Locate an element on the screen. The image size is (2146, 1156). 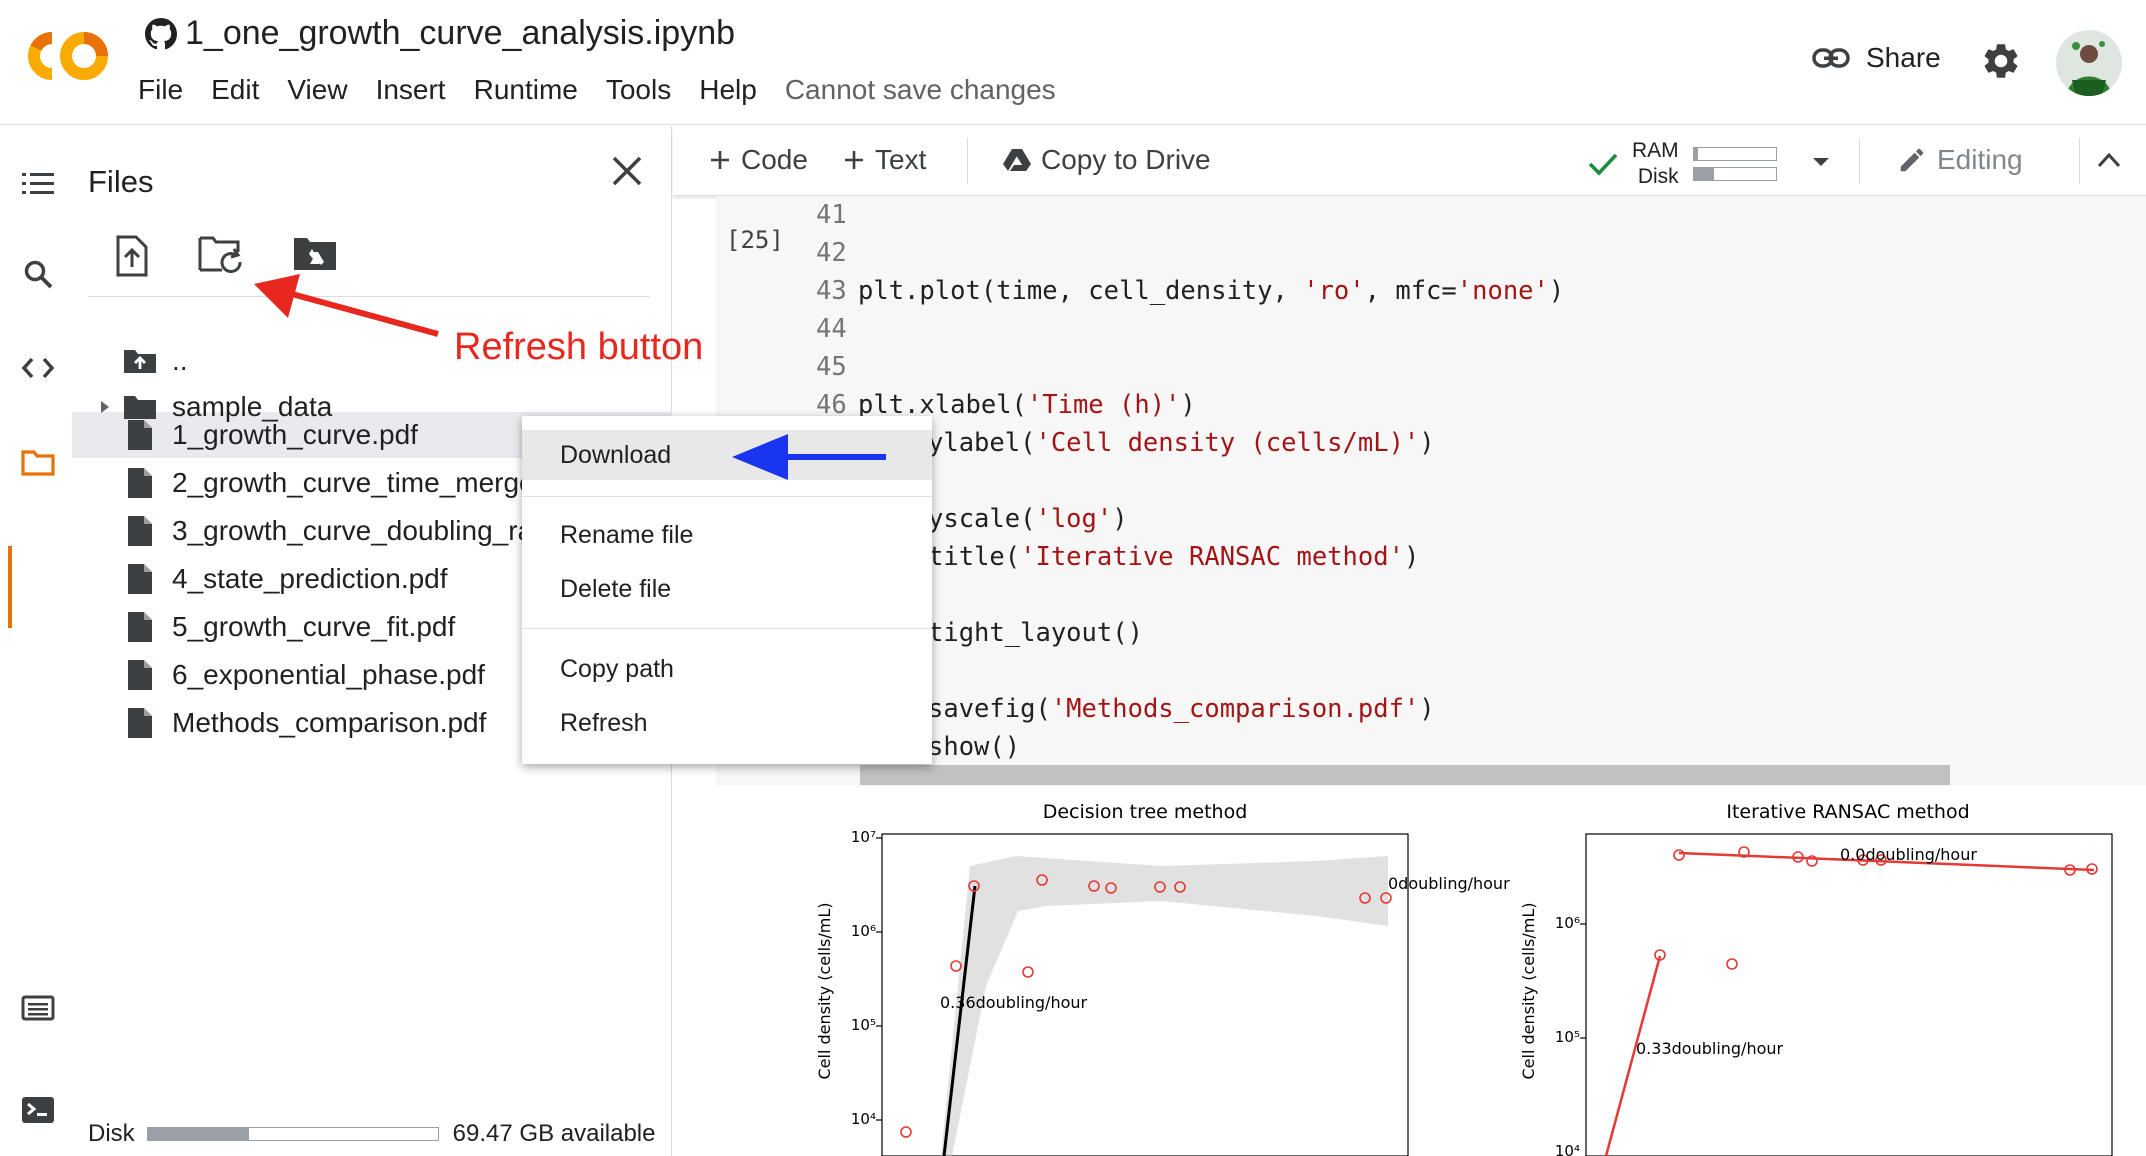
menu-runtime: Runtime is located at coordinates (526, 90).